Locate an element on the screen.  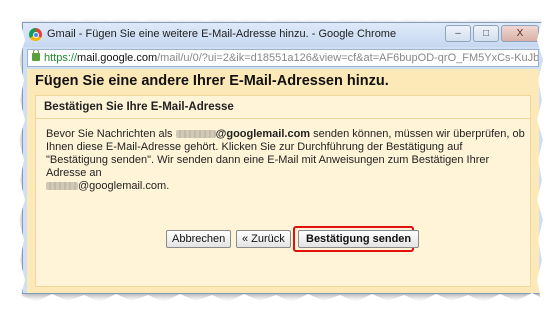
lock-icon is located at coordinates (36, 55).